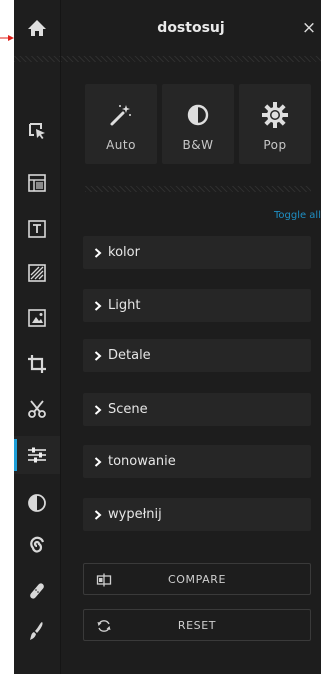 Image resolution: width=321 pixels, height=674 pixels. I want to click on crop-tool-button, so click(37, 364).